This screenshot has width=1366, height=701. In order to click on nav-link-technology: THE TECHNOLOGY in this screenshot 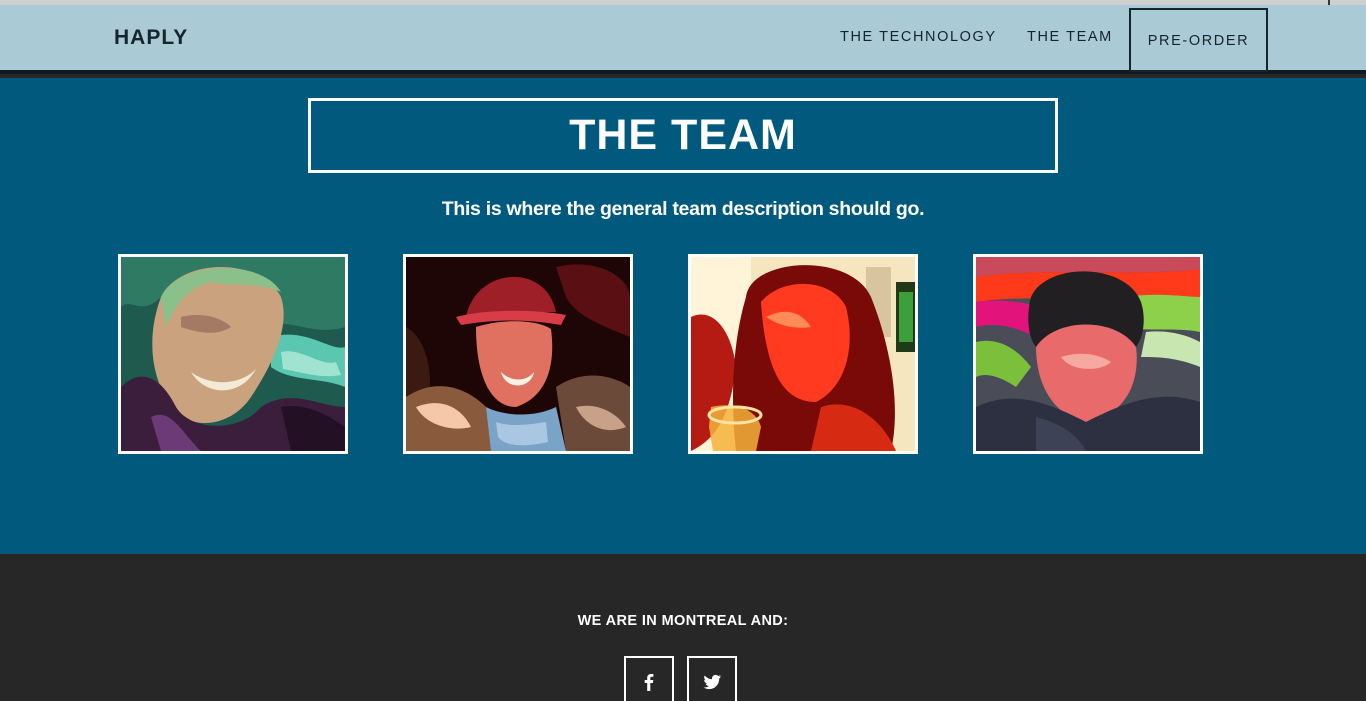, I will do `click(918, 37)`.